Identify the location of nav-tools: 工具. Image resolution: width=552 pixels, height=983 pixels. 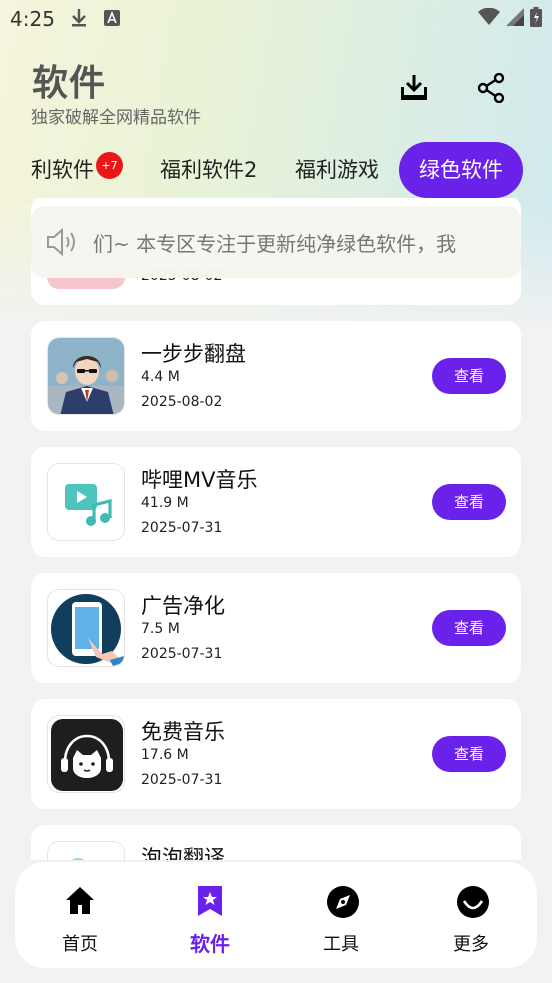
(341, 915).